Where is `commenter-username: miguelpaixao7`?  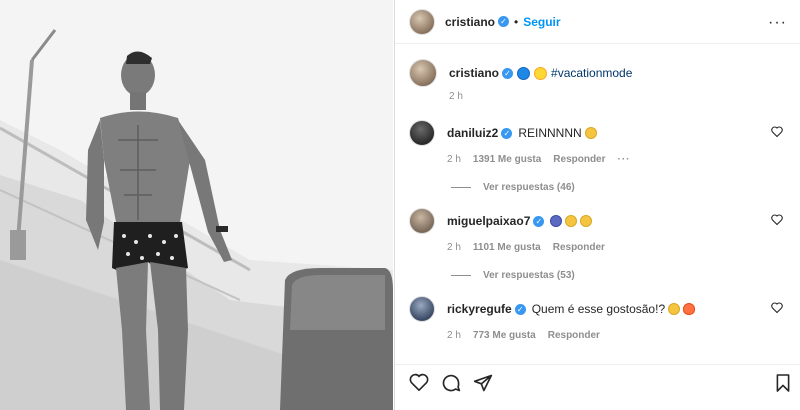
commenter-username: miguelpaixao7 is located at coordinates (488, 221).